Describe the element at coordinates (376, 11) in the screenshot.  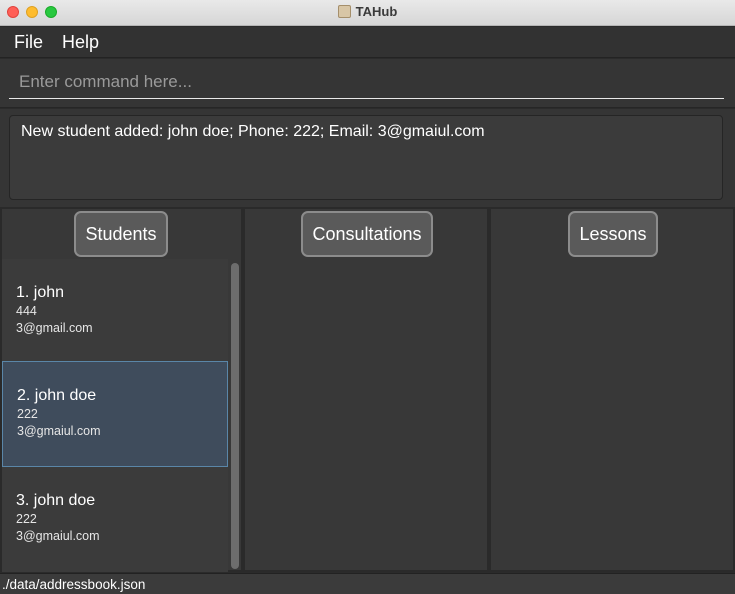
I see `window-title: TAHub` at that location.